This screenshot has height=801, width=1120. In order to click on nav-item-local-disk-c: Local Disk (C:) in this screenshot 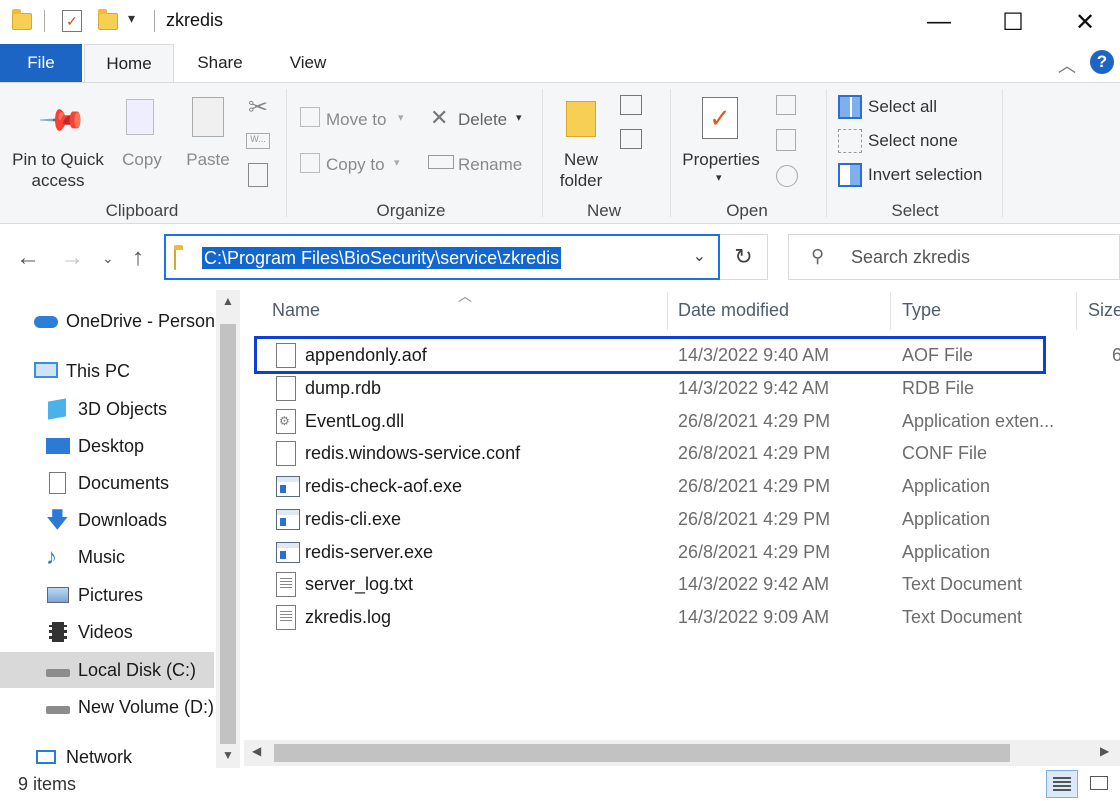, I will do `click(121, 670)`.